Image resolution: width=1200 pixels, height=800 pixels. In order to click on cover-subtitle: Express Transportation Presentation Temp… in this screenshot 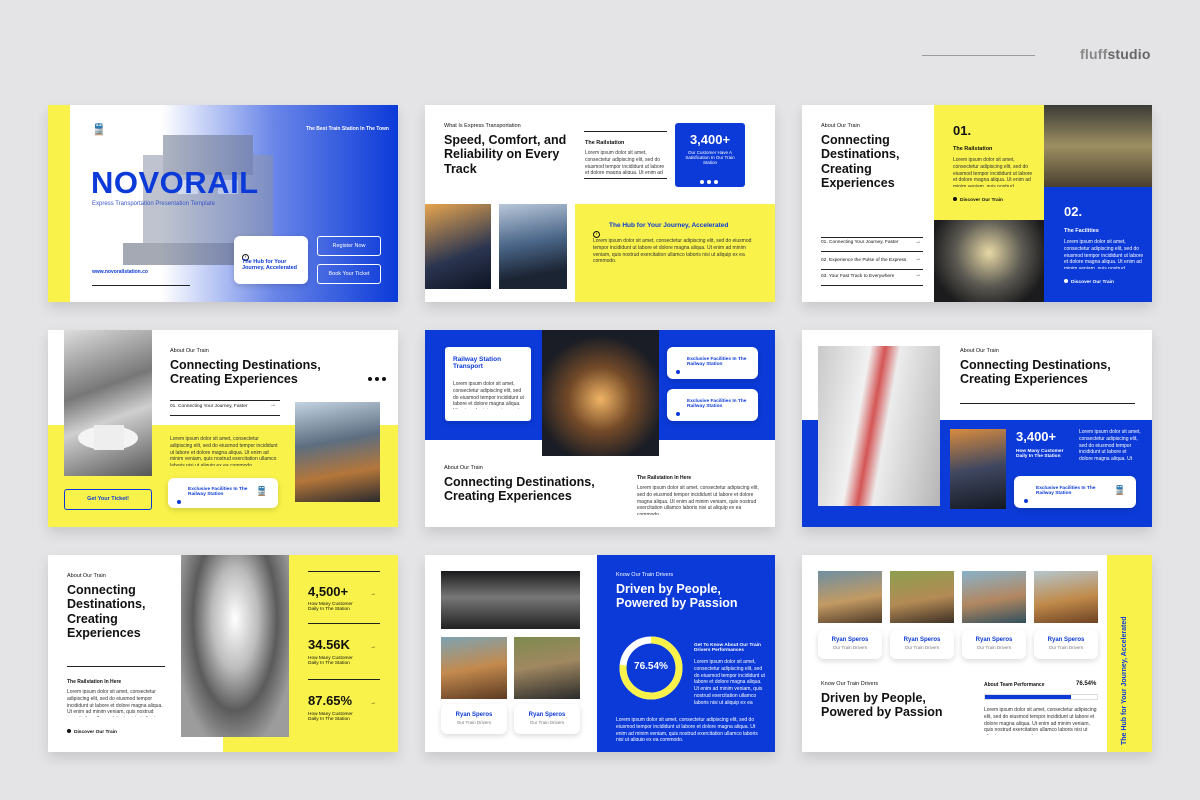, I will do `click(153, 204)`.